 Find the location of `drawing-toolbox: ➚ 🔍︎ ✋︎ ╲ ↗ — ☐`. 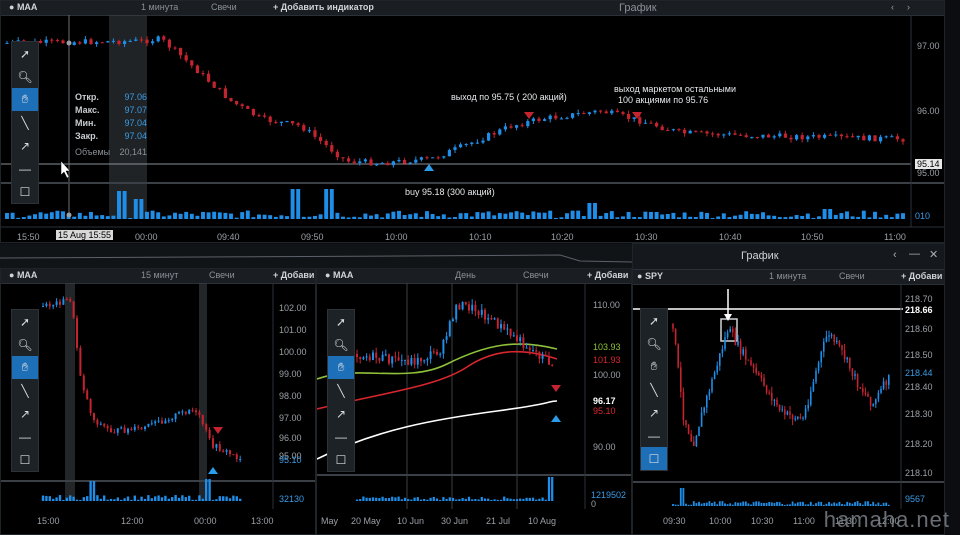

drawing-toolbox: ➚ 🔍︎ ✋︎ ╲ ↗ — ☐ is located at coordinates (654, 389).